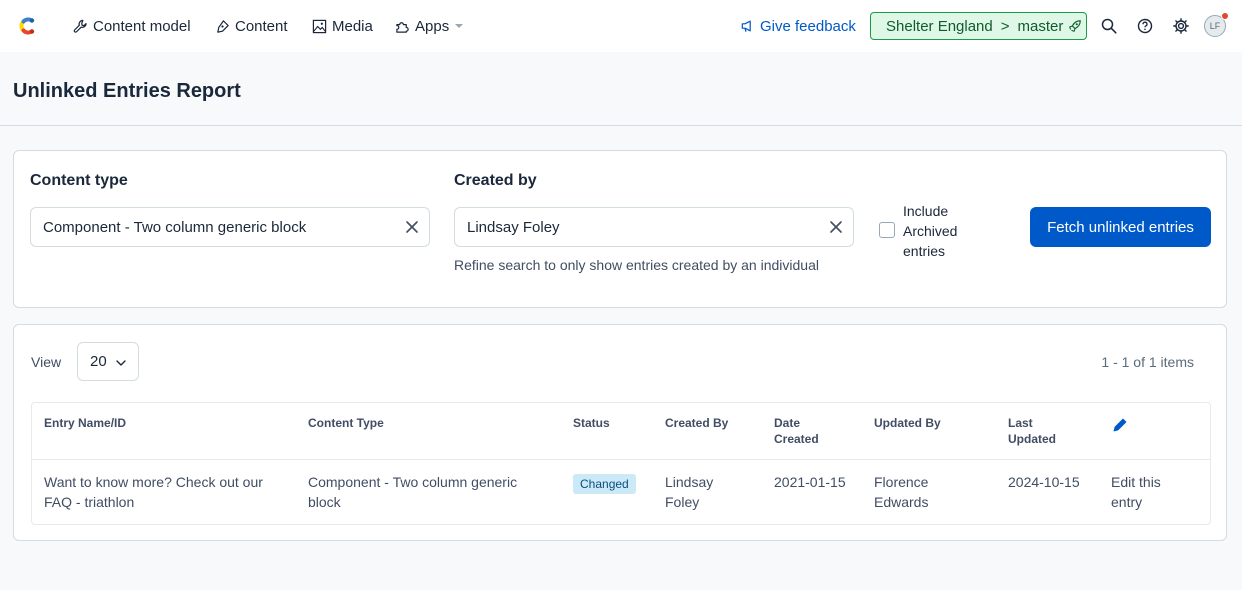  What do you see at coordinates (654, 227) in the screenshot?
I see `created-by-input: Lindsay Foley` at bounding box center [654, 227].